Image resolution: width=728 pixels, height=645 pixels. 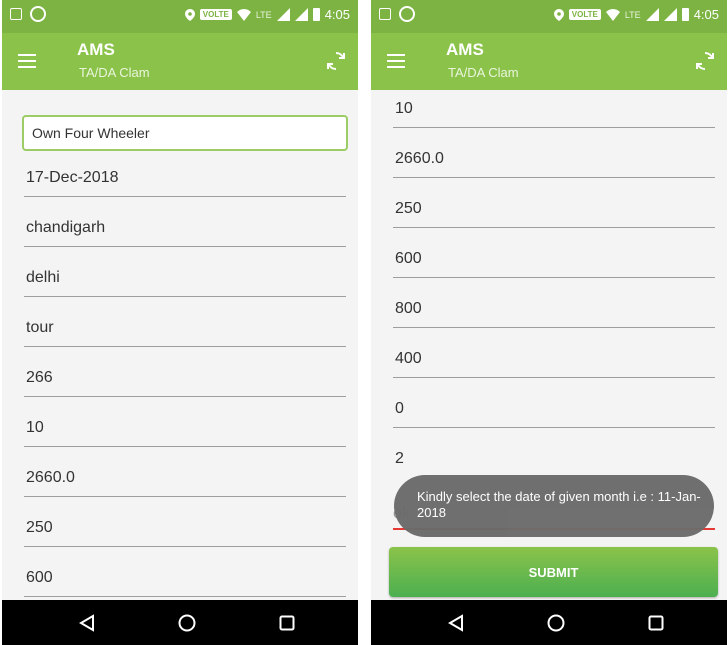 I want to click on to-city-field: delhi, so click(x=185, y=282).